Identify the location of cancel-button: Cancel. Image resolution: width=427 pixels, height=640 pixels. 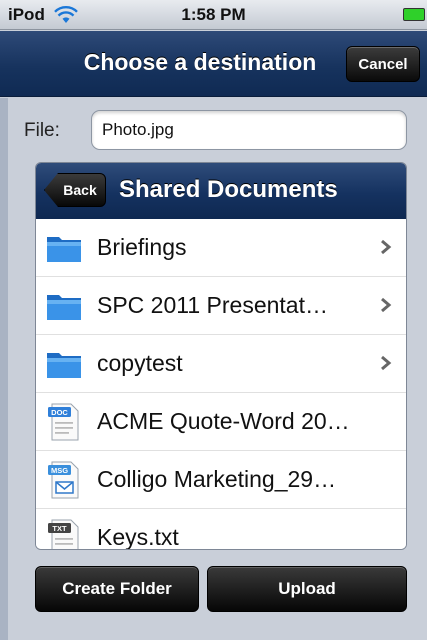
(383, 64).